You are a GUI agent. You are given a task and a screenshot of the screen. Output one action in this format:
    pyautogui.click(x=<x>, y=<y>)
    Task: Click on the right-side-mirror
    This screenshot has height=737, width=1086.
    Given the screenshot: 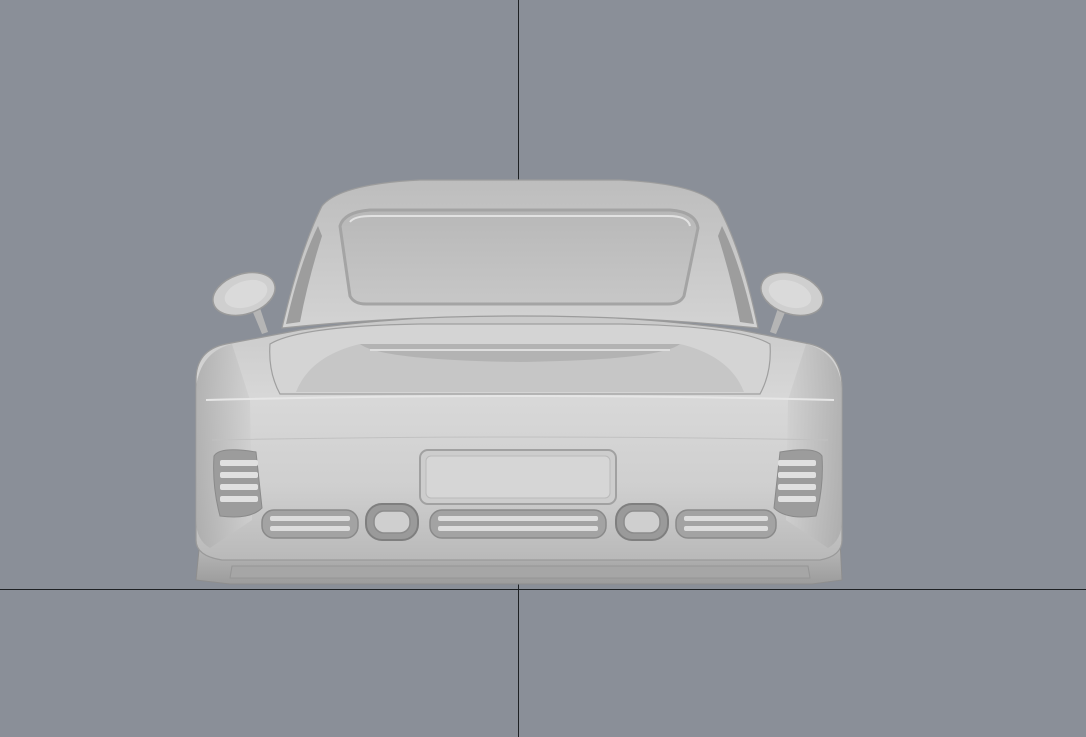 What is the action you would take?
    pyautogui.click(x=792, y=302)
    